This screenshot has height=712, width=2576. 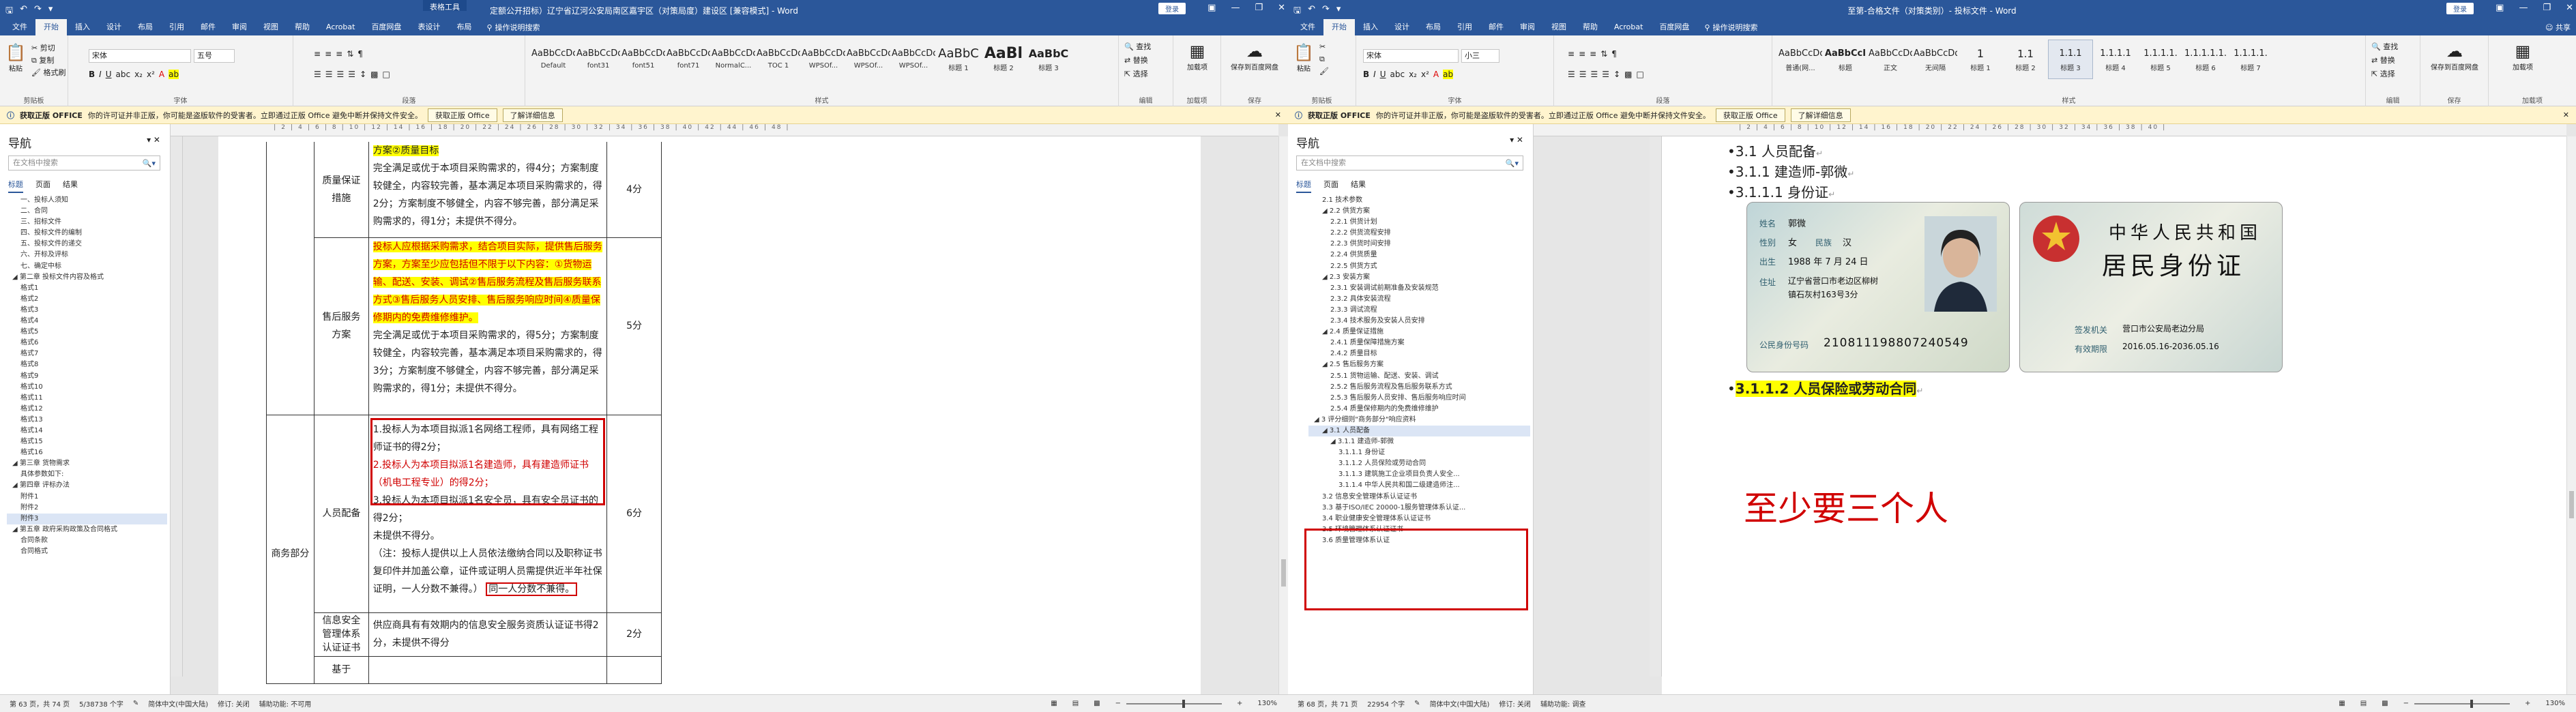 What do you see at coordinates (87, 497) in the screenshot?
I see `nav-heading-item: 附件1` at bounding box center [87, 497].